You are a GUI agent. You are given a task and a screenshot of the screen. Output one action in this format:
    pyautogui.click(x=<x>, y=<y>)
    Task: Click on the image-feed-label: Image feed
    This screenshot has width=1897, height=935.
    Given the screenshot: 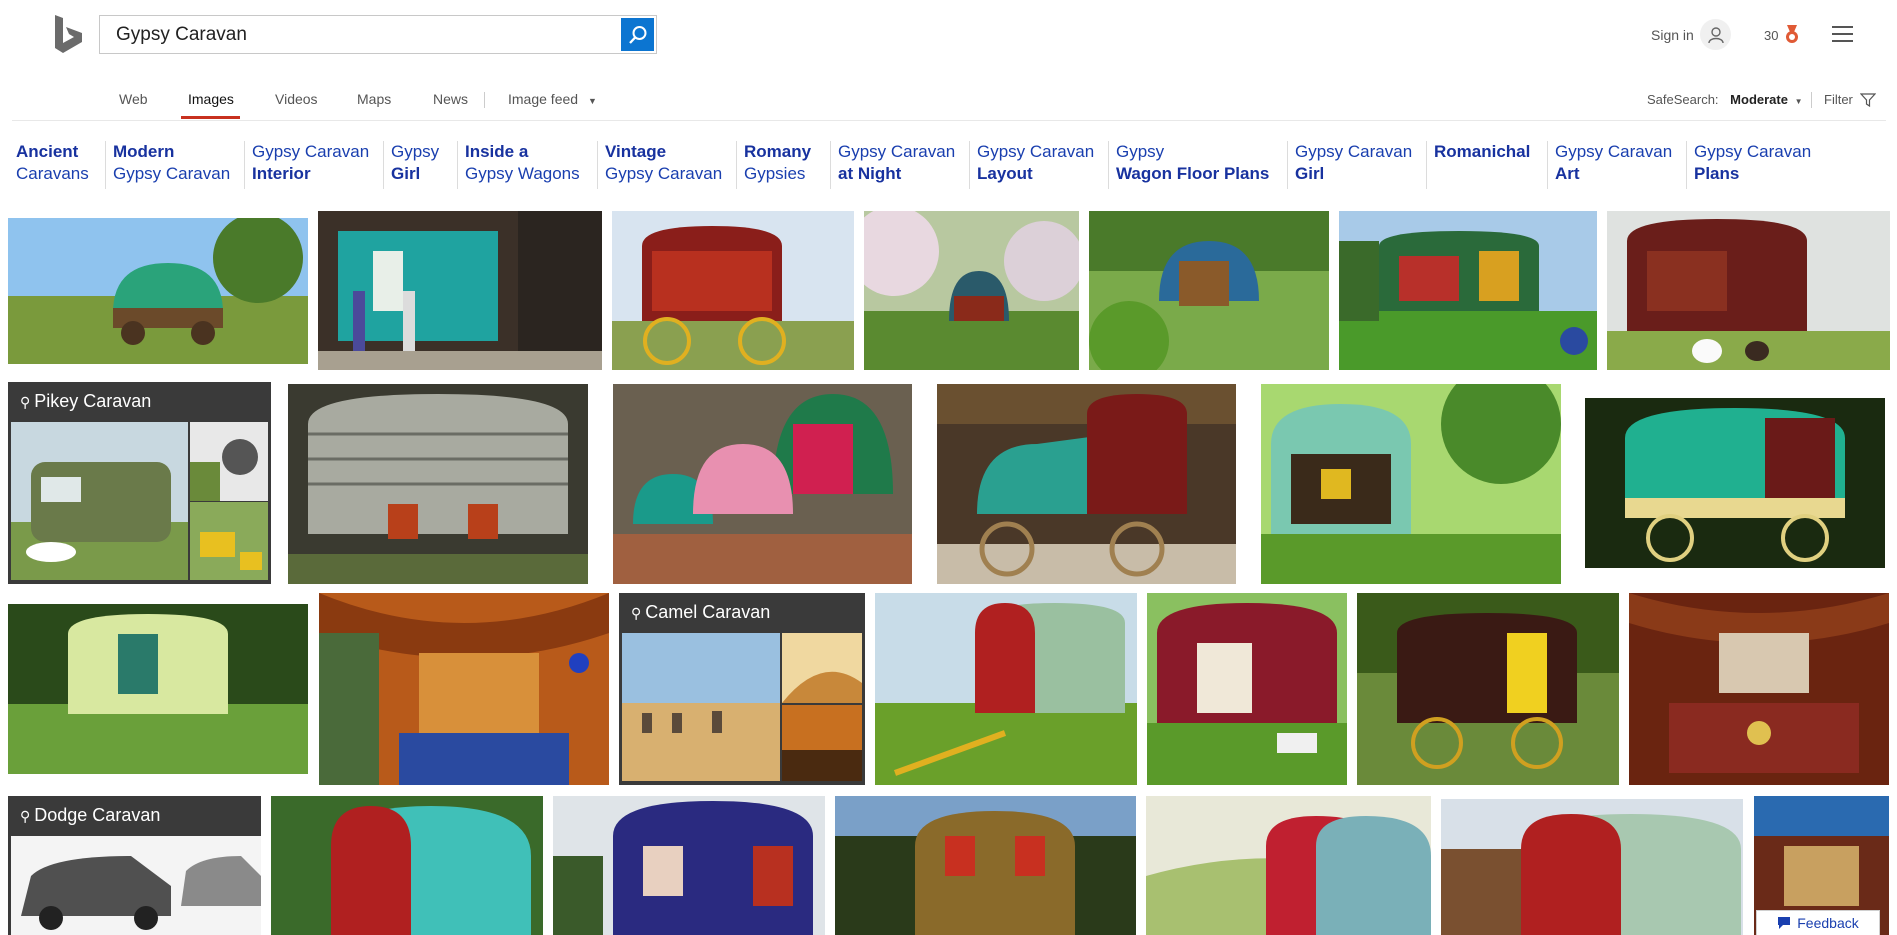 What is the action you would take?
    pyautogui.click(x=543, y=99)
    